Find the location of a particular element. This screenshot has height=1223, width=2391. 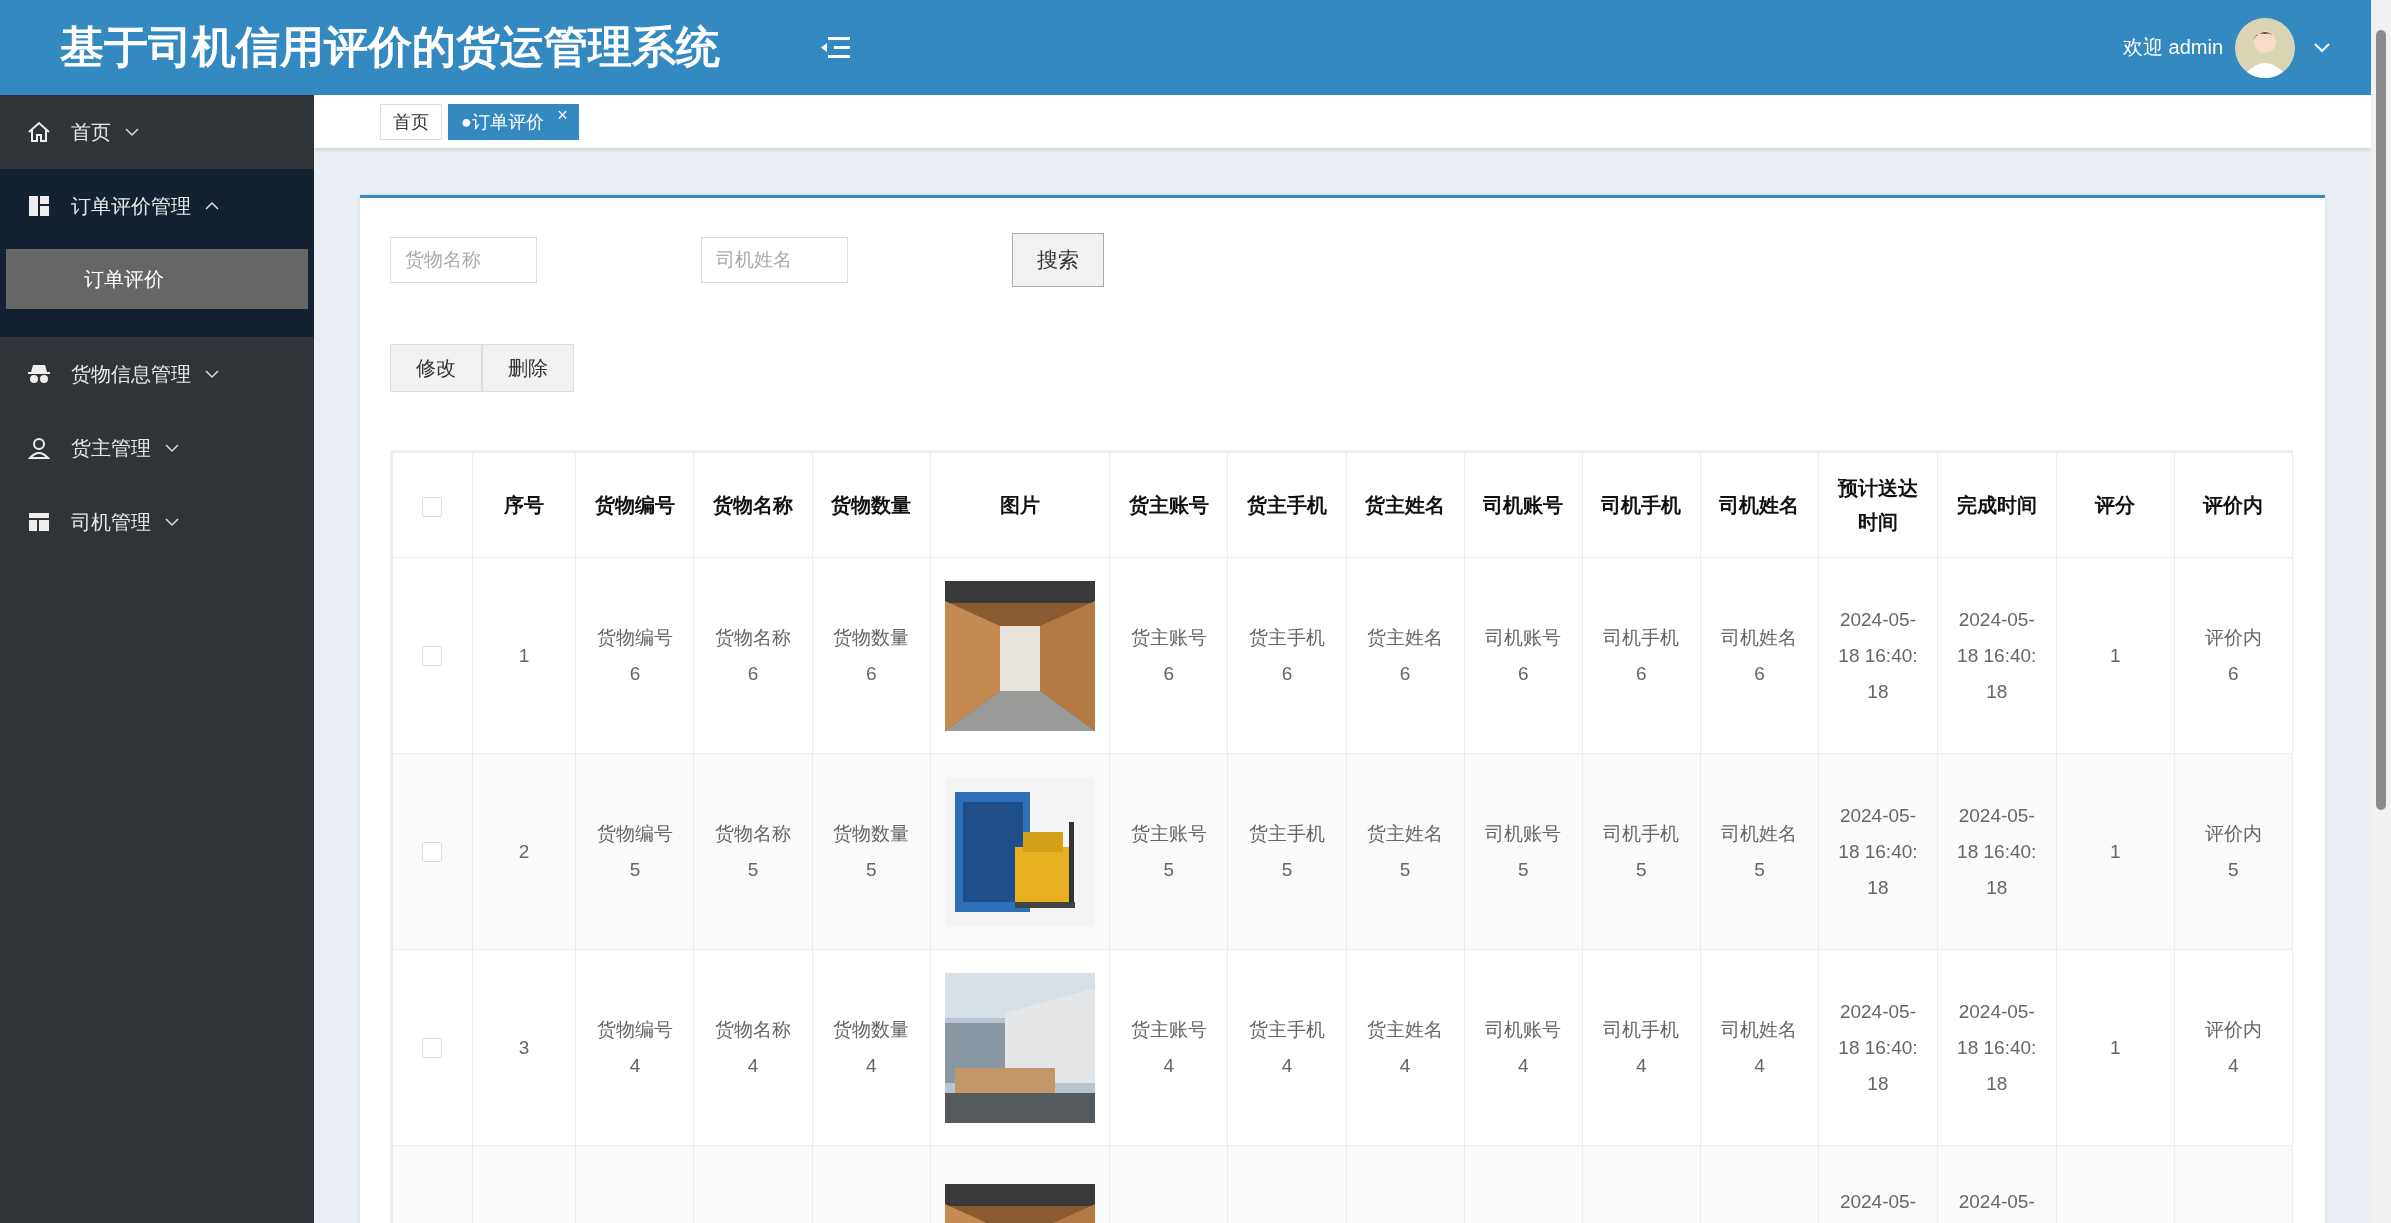

table-cell-text: 货物名称 5 is located at coordinates (753, 851).